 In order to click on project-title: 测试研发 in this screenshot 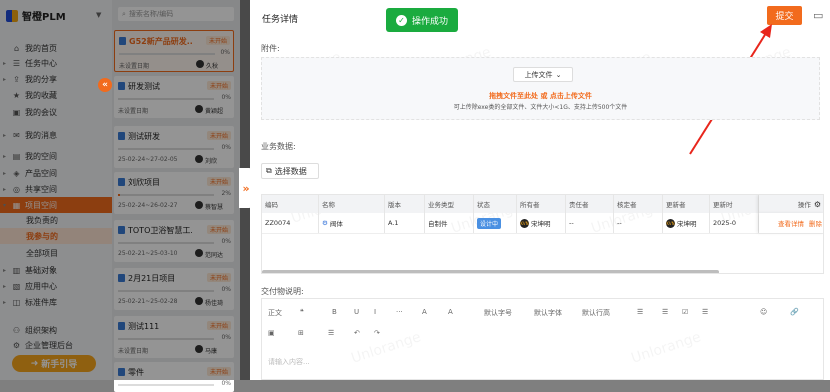, I will do `click(144, 136)`.